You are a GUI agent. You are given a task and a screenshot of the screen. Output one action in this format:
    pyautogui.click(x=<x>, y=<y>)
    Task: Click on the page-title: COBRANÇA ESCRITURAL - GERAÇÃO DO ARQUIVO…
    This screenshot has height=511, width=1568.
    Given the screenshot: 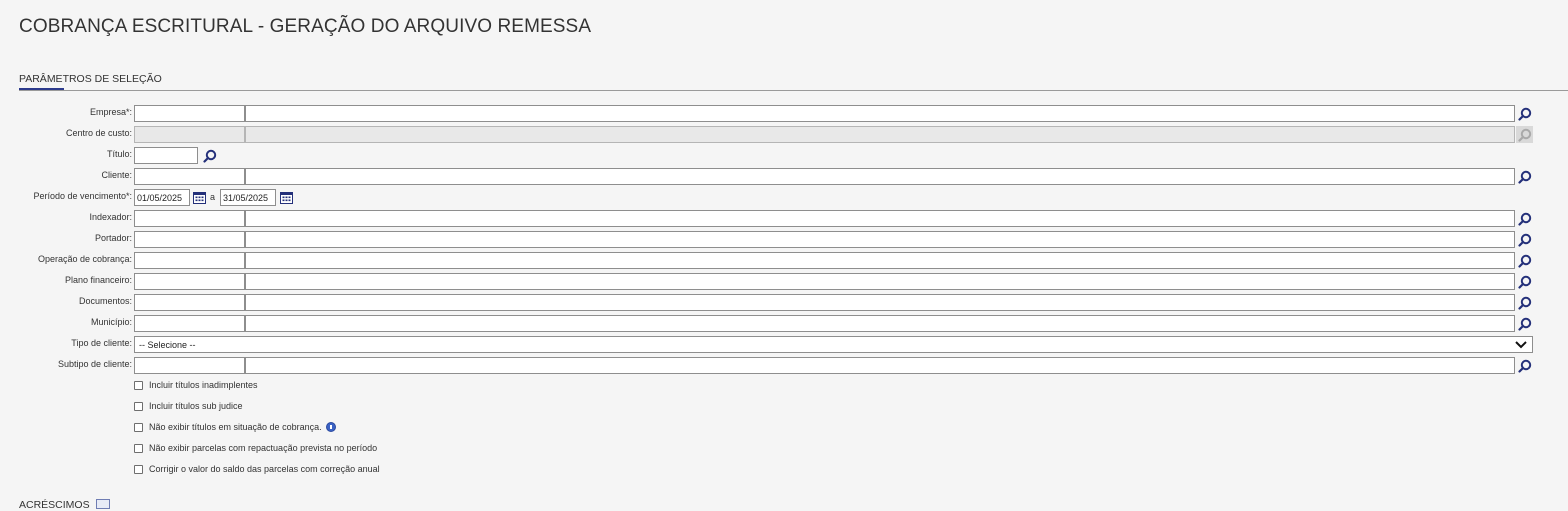 What is the action you would take?
    pyautogui.click(x=305, y=26)
    